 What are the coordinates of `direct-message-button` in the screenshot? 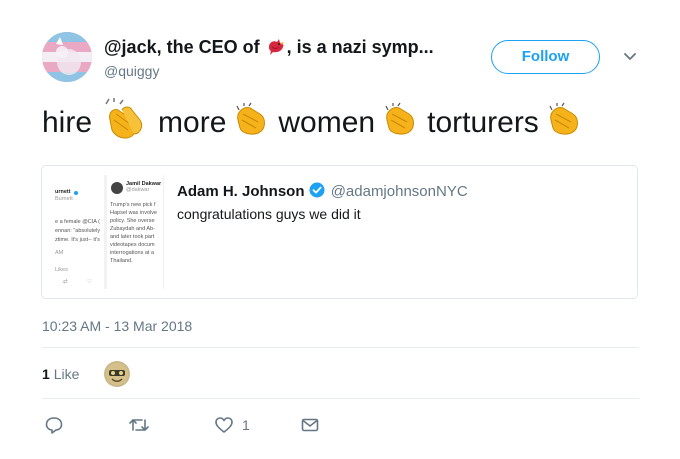 It's located at (310, 425).